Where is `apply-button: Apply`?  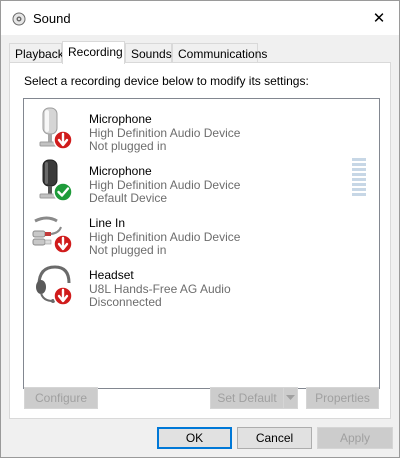 apply-button: Apply is located at coordinates (355, 438).